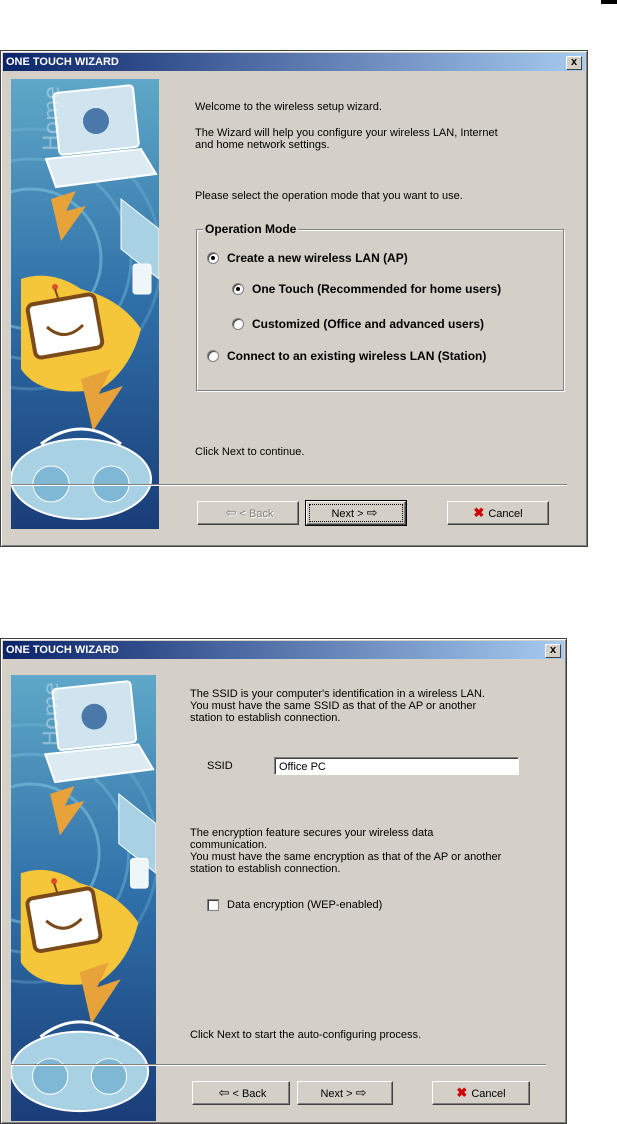 This screenshot has width=617, height=1124. Describe the element at coordinates (305, 905) in the screenshot. I see `encryption-label: Data encryption (WEP-enabled)` at that location.